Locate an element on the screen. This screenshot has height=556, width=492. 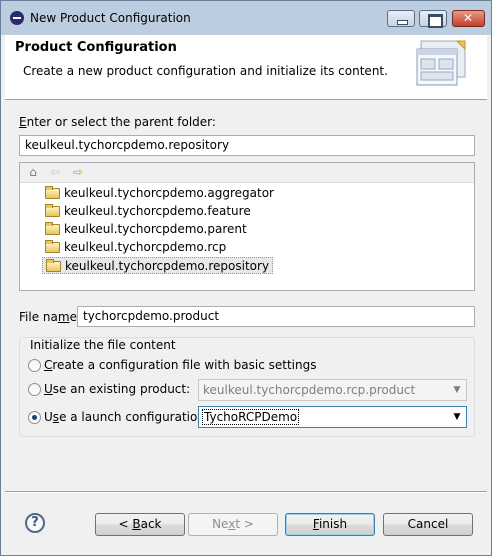
forward-arrow-icon: ⇨ is located at coordinates (78, 172).